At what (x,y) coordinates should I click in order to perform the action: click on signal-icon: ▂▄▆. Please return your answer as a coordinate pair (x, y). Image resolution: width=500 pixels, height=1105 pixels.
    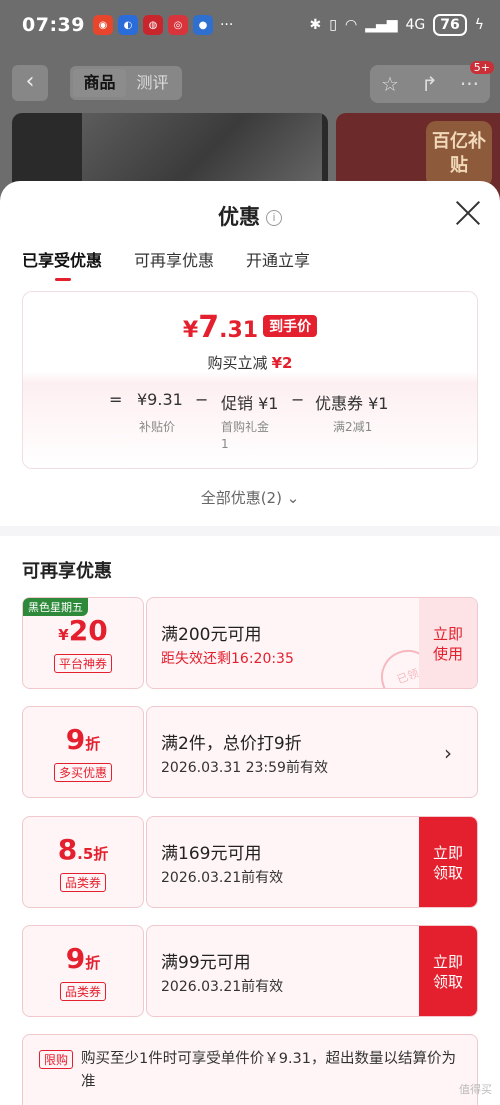
    Looking at the image, I should click on (381, 25).